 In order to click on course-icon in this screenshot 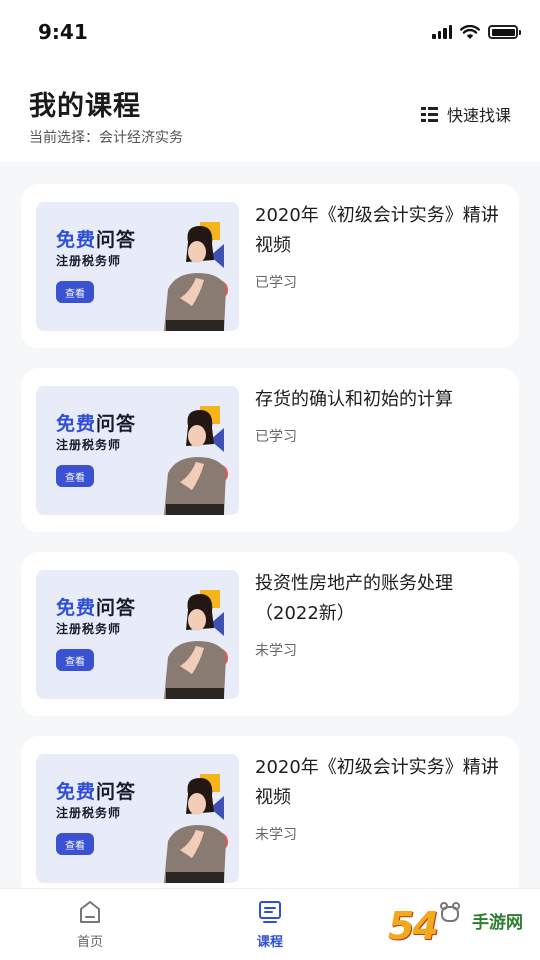, I will do `click(270, 912)`.